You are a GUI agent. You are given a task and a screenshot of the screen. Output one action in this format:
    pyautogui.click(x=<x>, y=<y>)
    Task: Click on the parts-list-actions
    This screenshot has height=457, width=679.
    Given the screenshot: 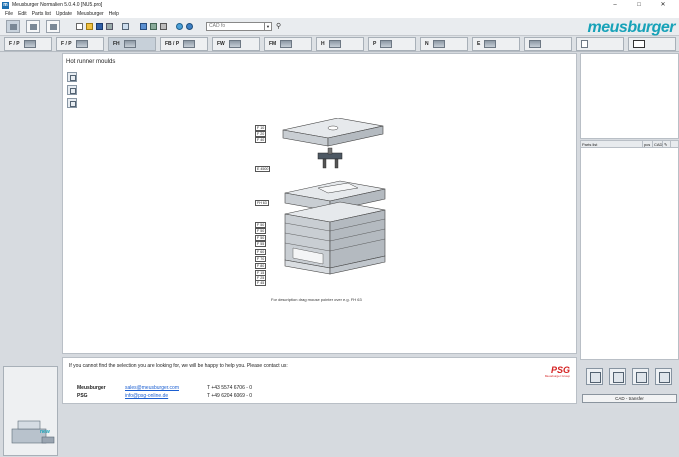 What is the action you would take?
    pyautogui.click(x=629, y=377)
    